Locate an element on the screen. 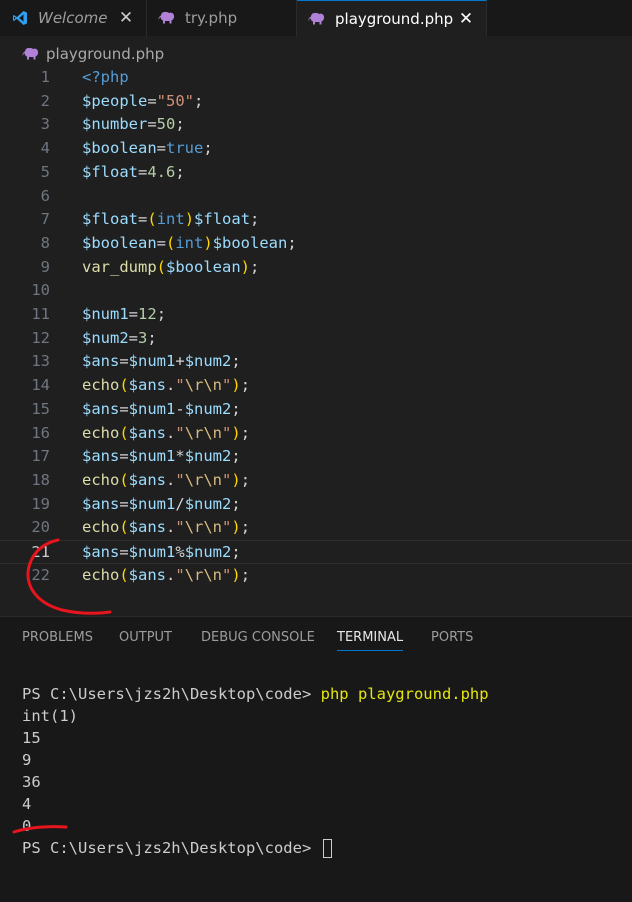  code-line: 16 echo($ans."\r\n"); is located at coordinates (316, 434).